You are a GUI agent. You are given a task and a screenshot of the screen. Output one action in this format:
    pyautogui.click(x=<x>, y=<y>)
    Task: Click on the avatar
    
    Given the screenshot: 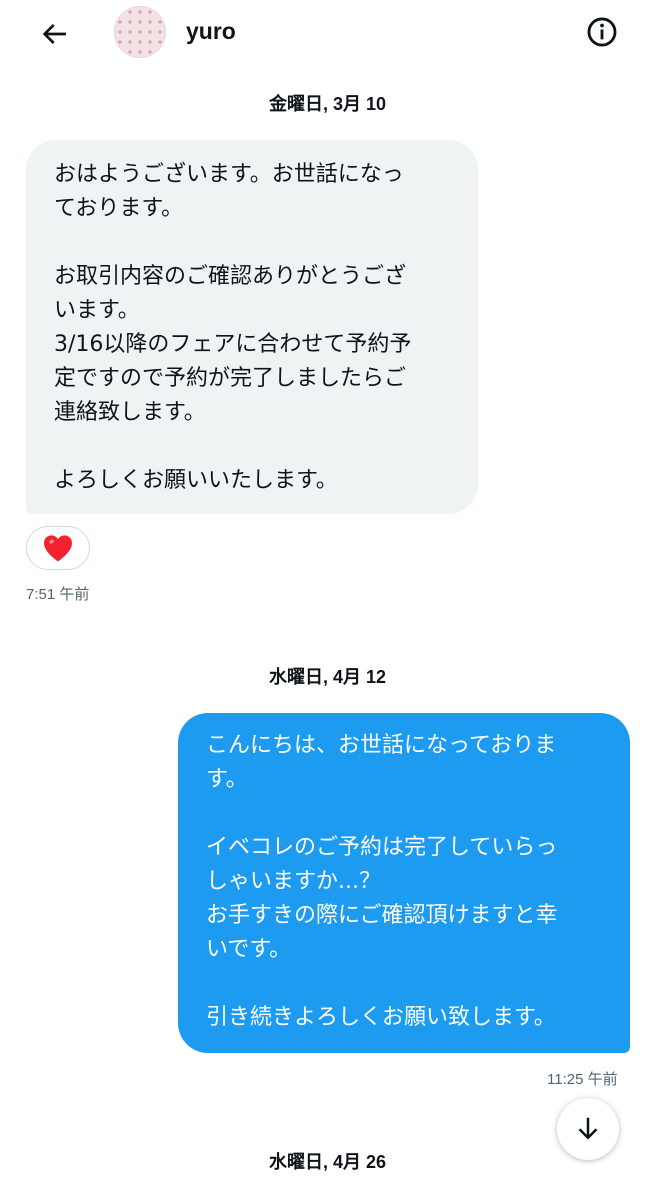 What is the action you would take?
    pyautogui.click(x=140, y=32)
    